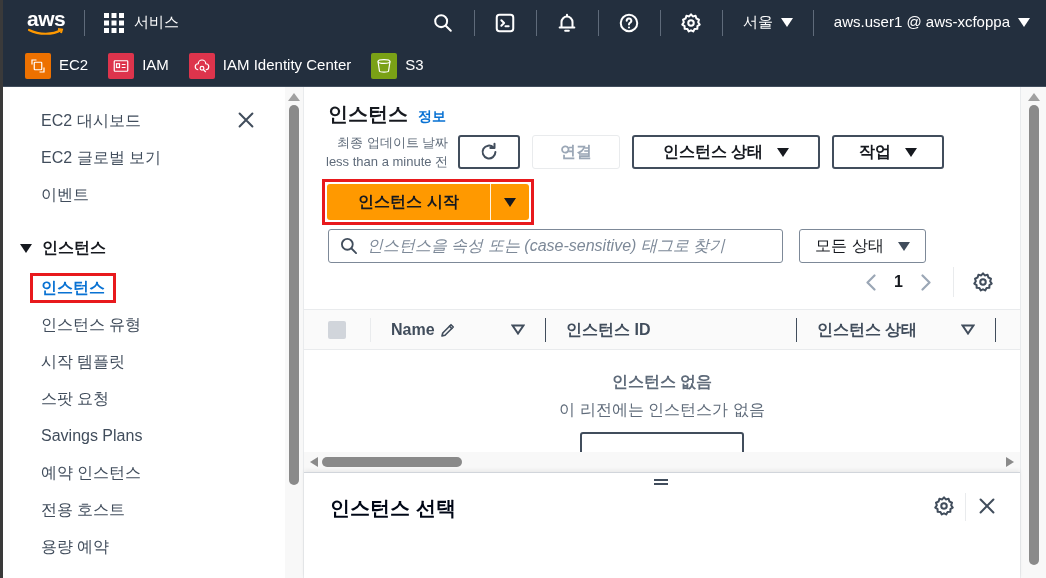 The width and height of the screenshot is (1046, 578). What do you see at coordinates (142, 22) in the screenshot?
I see `services-menu-button: 서비스` at bounding box center [142, 22].